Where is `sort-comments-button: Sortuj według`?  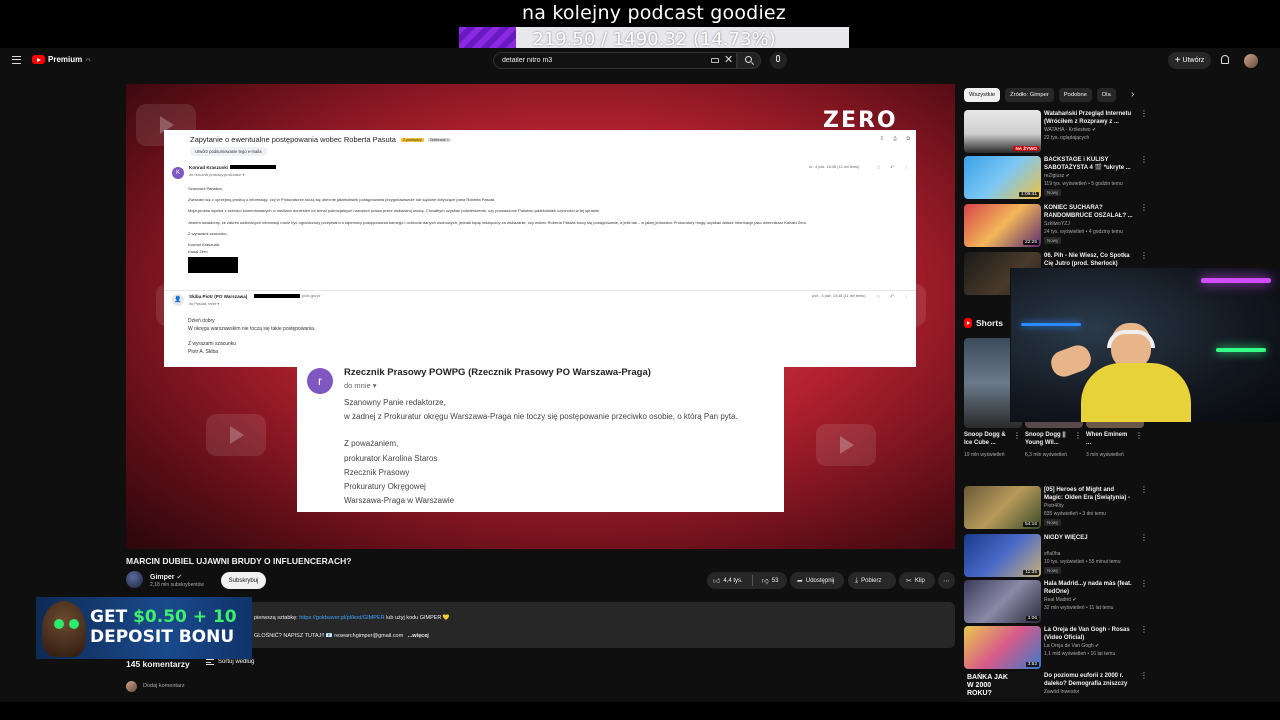
sort-comments-button: Sortuj według is located at coordinates (230, 662).